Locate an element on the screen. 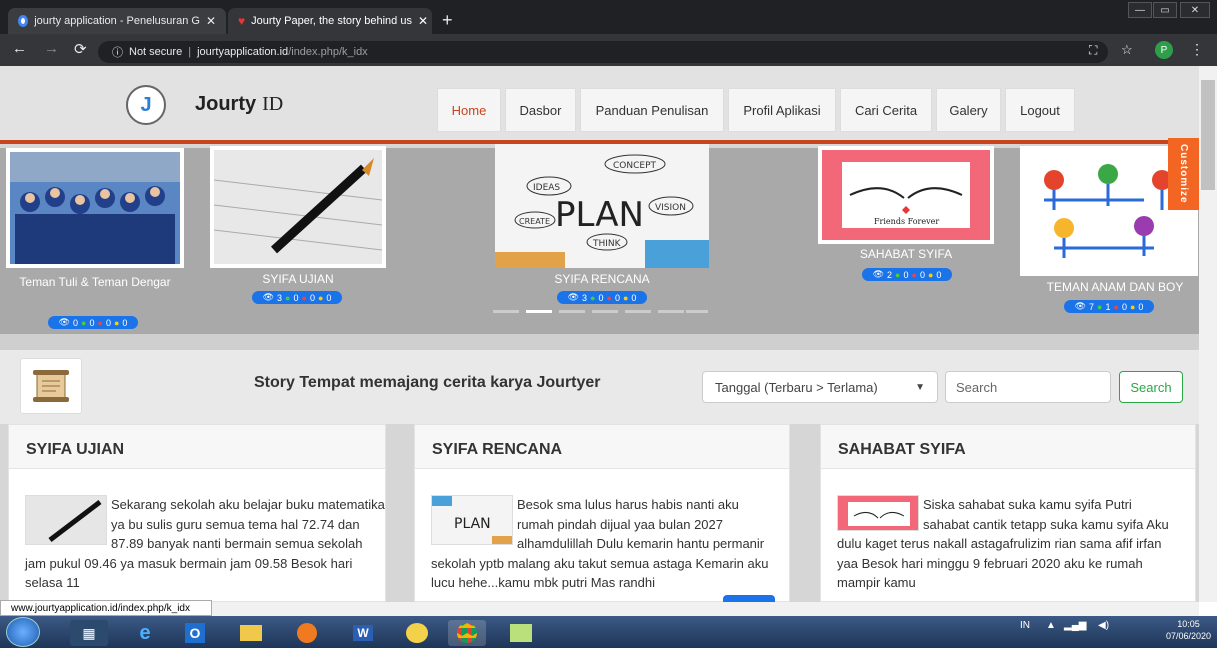  card-thumbnail: PLAN is located at coordinates (472, 520).